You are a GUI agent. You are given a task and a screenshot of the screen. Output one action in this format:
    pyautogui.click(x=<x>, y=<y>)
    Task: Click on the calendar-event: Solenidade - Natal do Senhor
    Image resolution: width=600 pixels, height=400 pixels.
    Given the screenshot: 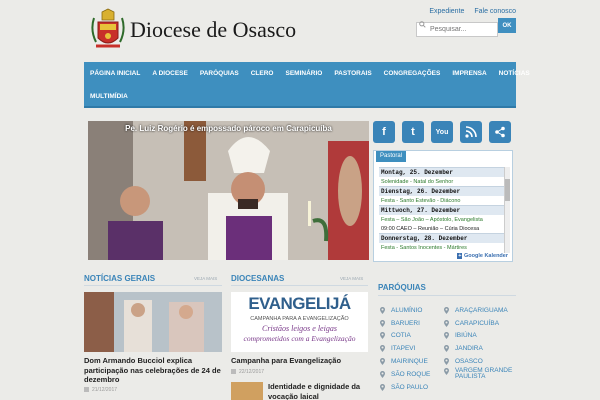 What is the action you would take?
    pyautogui.click(x=441, y=181)
    